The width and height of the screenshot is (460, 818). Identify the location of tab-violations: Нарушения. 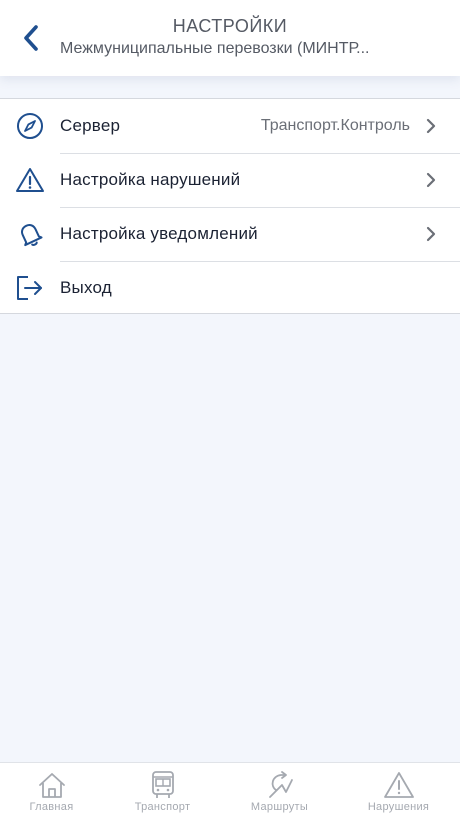
(398, 790).